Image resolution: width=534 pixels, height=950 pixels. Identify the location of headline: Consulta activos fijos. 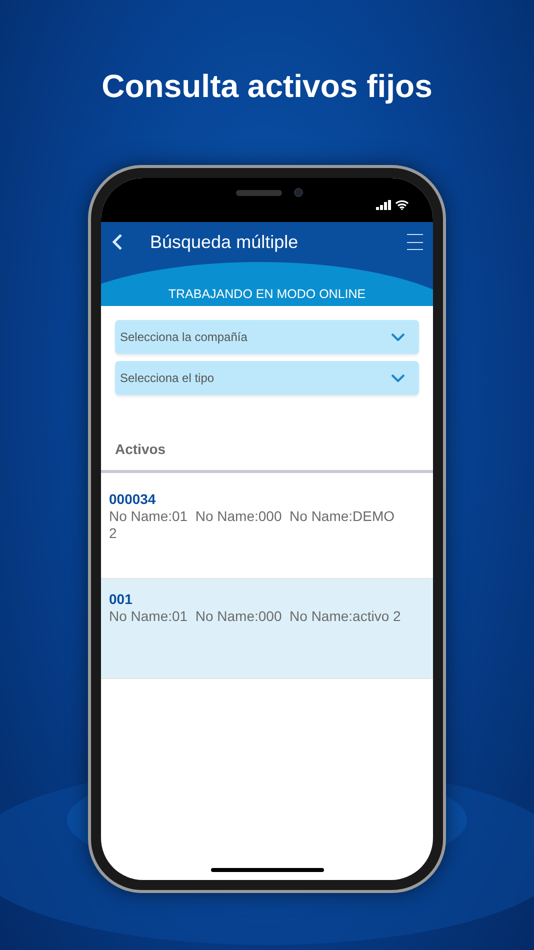
(267, 86).